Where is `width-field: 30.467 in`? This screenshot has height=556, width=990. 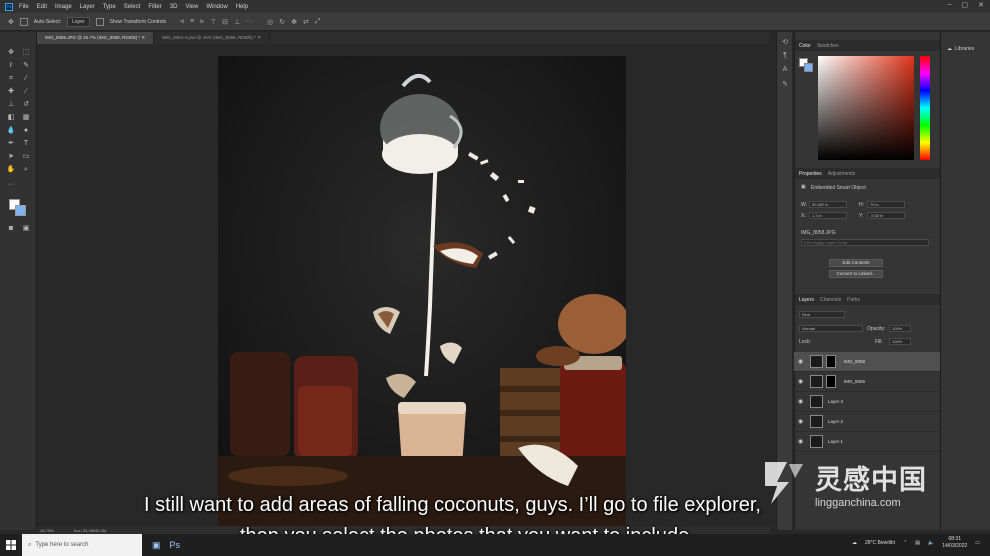
width-field: 30.467 in is located at coordinates (828, 204).